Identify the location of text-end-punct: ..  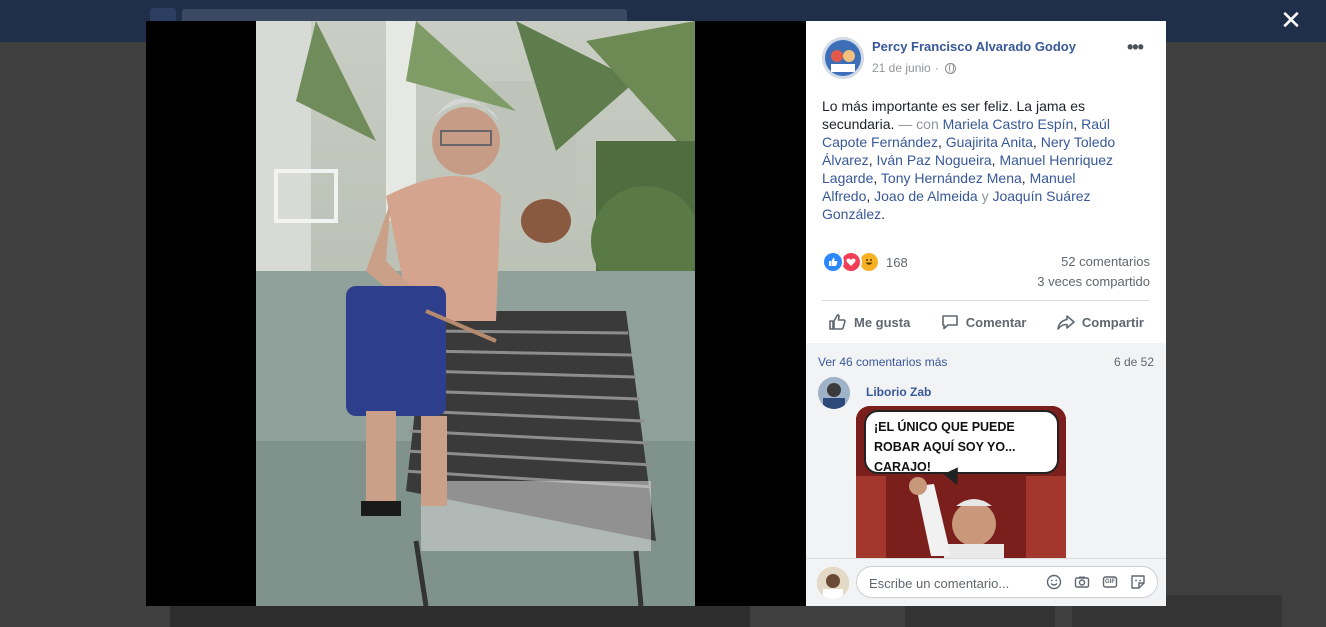
(883, 214).